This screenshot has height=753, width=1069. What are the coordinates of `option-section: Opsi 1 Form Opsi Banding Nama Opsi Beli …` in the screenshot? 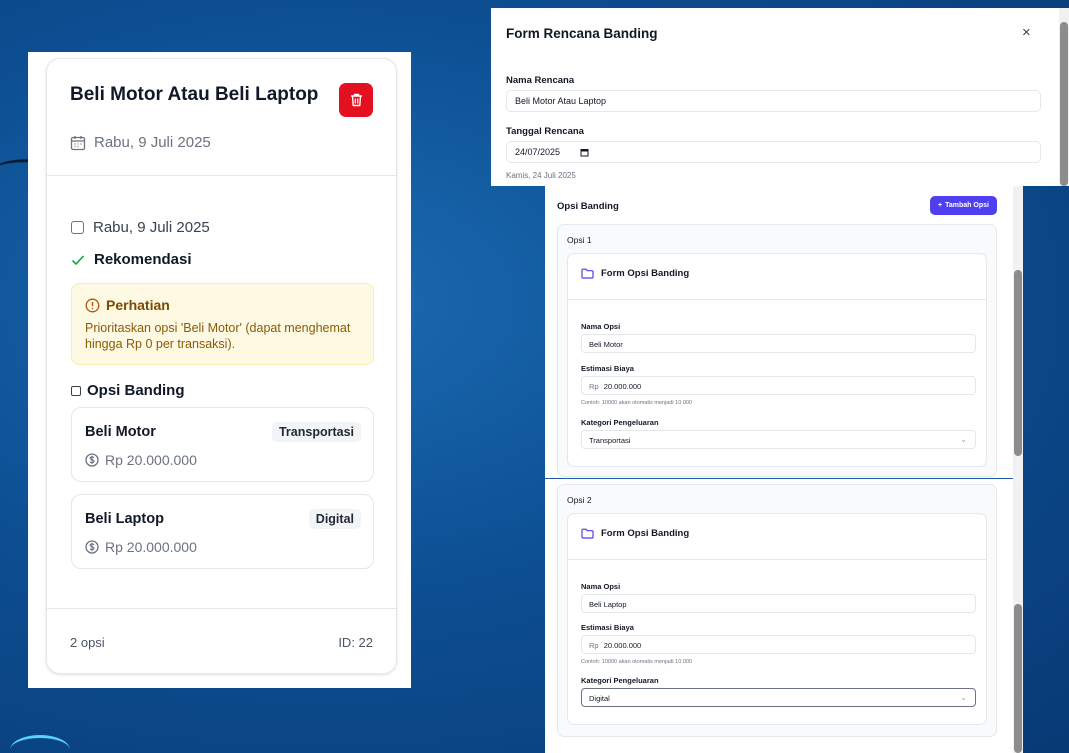 It's located at (777, 350).